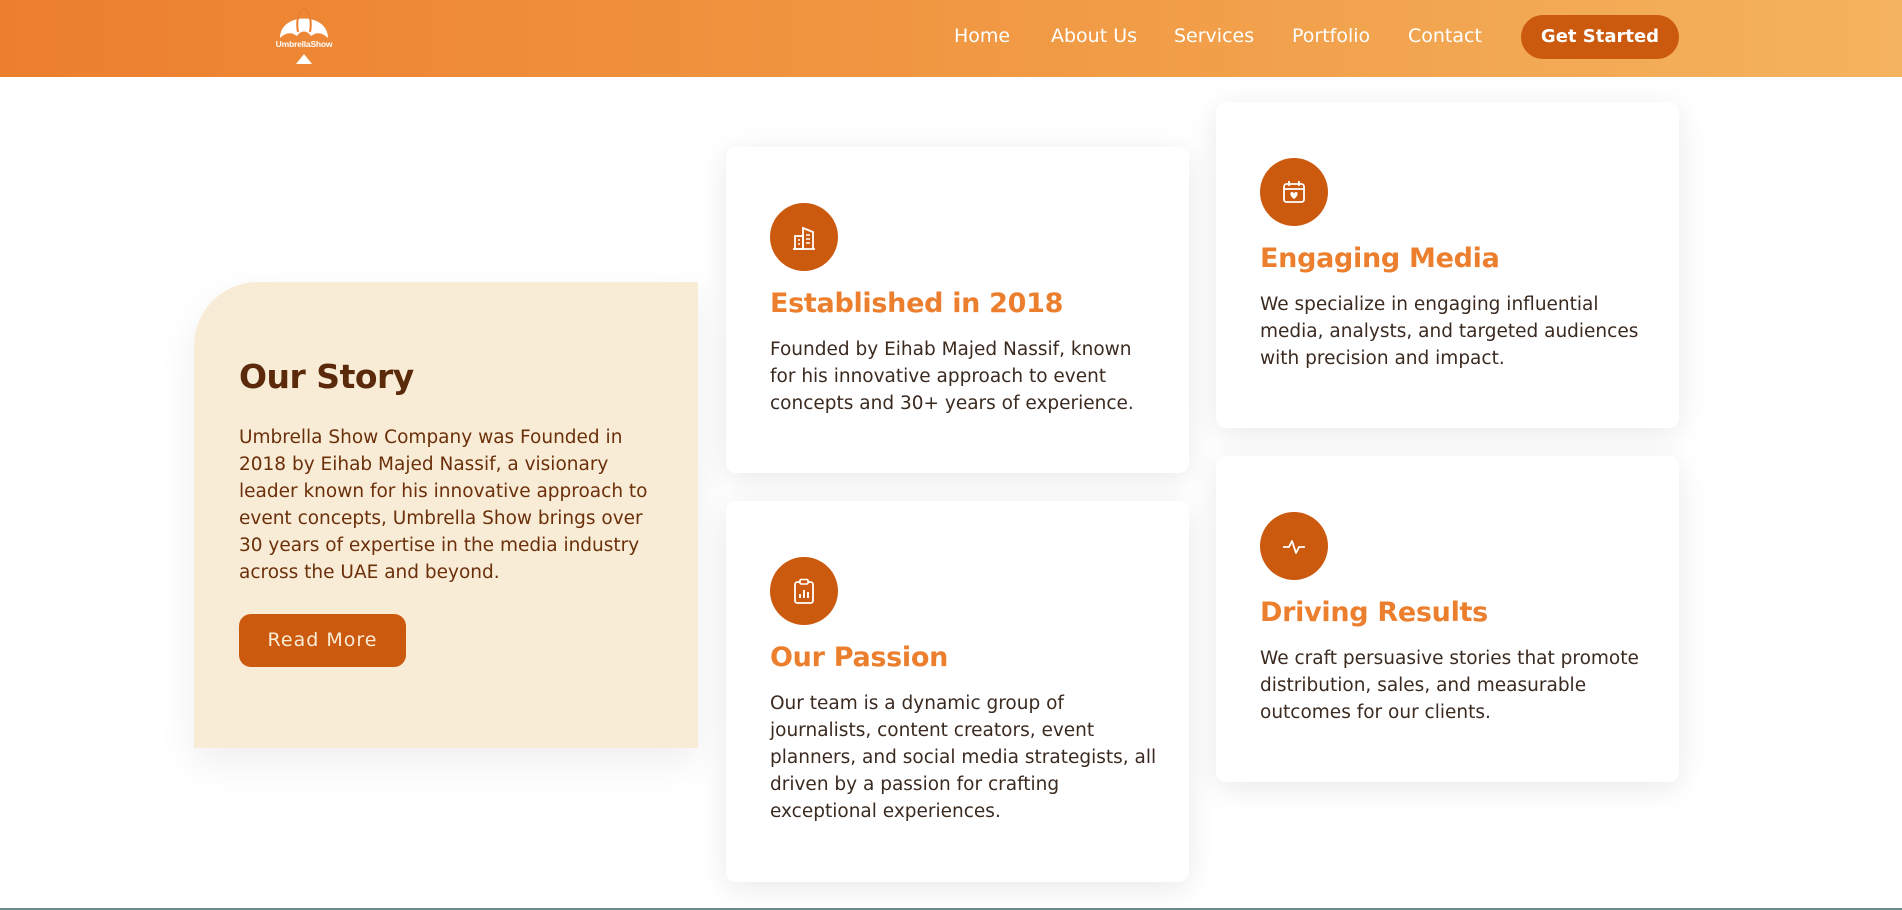 The height and width of the screenshot is (910, 1902). What do you see at coordinates (1600, 37) in the screenshot?
I see `get-started-button: Get Started` at bounding box center [1600, 37].